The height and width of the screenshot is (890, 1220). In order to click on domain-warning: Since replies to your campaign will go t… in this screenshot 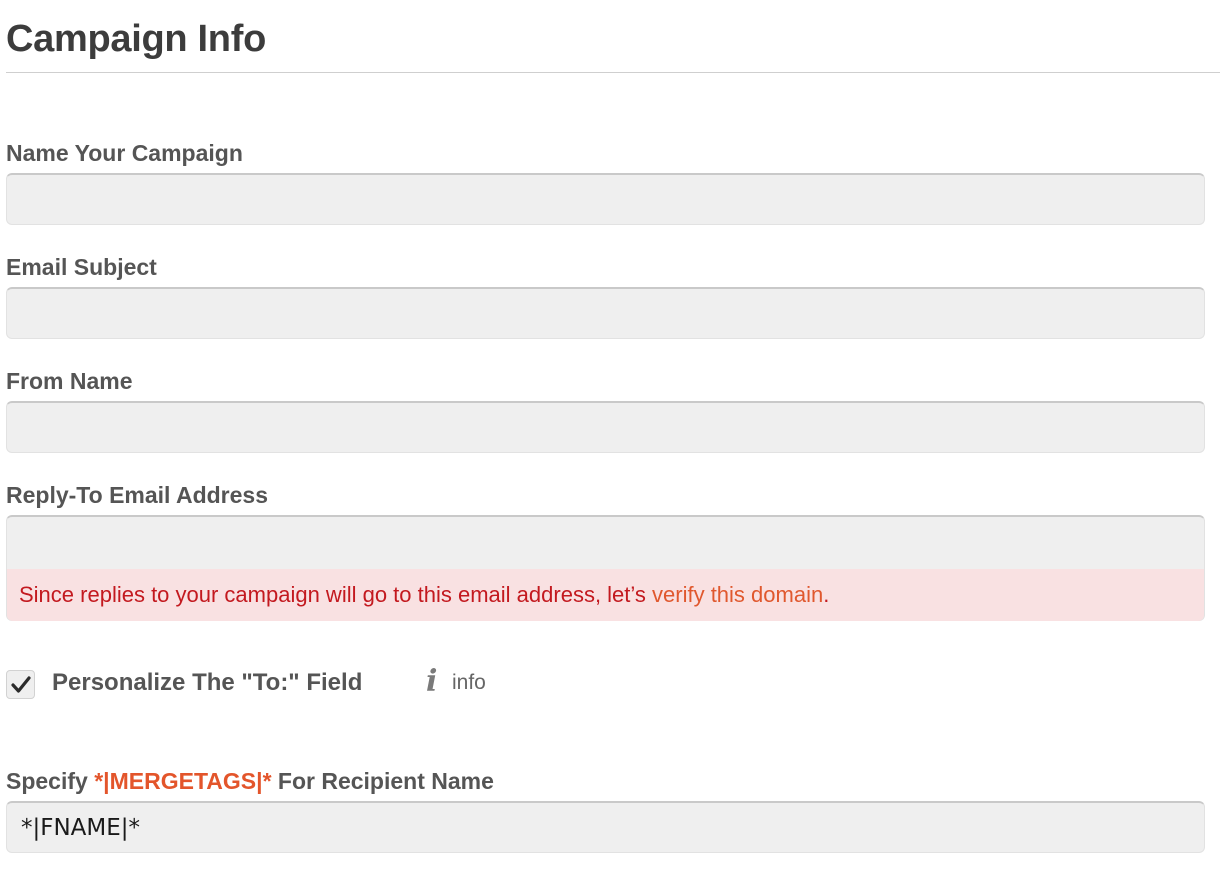, I will do `click(605, 595)`.